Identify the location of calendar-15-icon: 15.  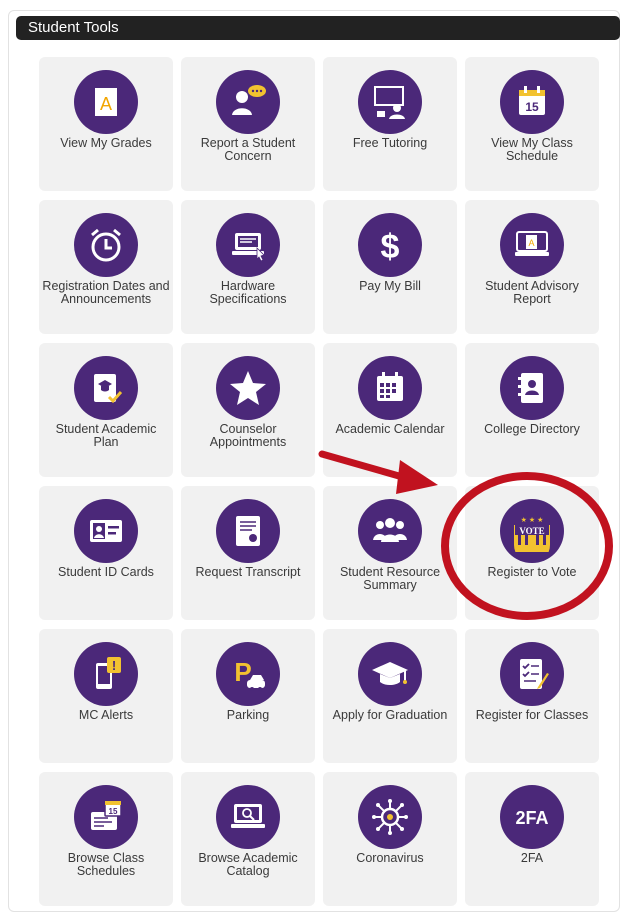
(532, 102).